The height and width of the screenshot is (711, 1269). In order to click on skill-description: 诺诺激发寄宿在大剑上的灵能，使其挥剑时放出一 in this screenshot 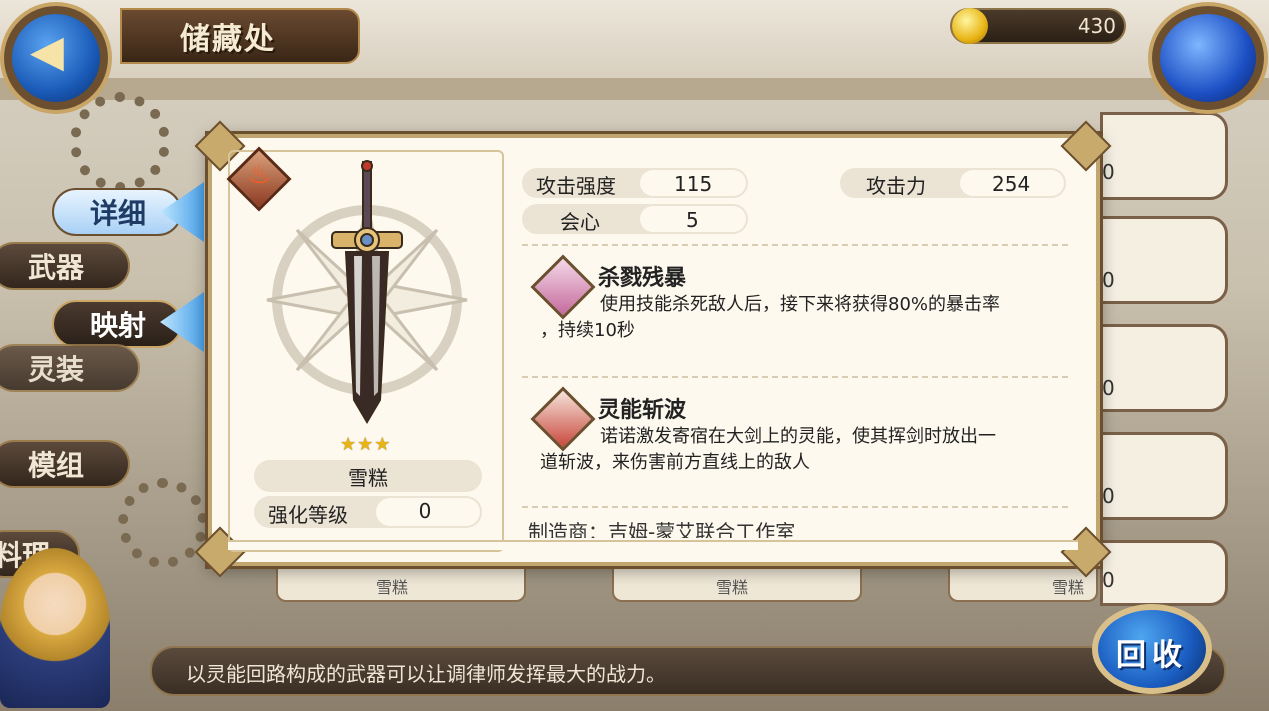, I will do `click(798, 436)`.